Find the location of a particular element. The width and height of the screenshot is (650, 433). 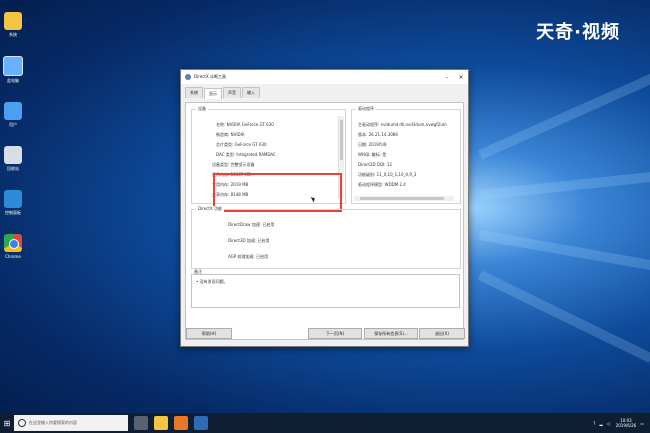

task-view-icon is located at coordinates (141, 423).